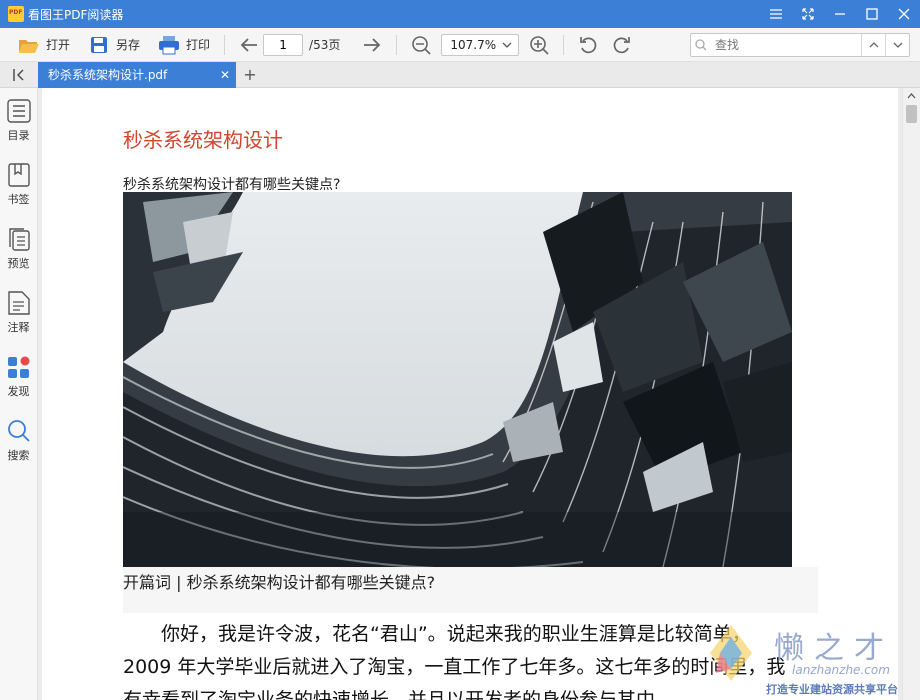 The width and height of the screenshot is (920, 700). Describe the element at coordinates (99, 45) in the screenshot. I see `save-icon` at that location.